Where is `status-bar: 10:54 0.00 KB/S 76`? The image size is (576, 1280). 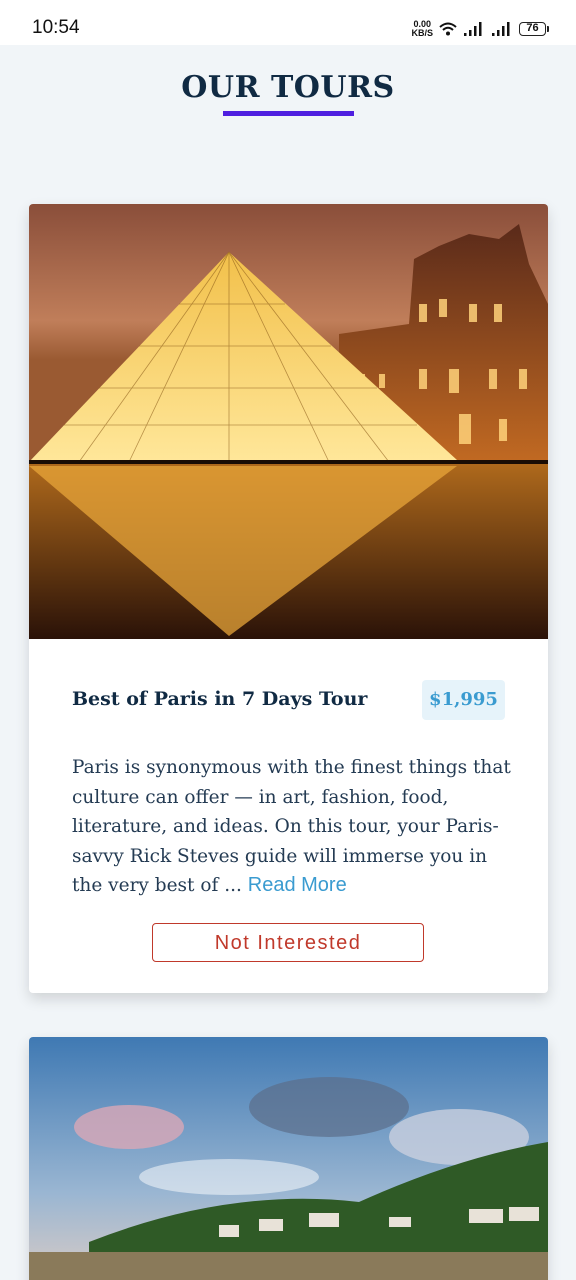 status-bar: 10:54 0.00 KB/S 76 is located at coordinates (288, 22).